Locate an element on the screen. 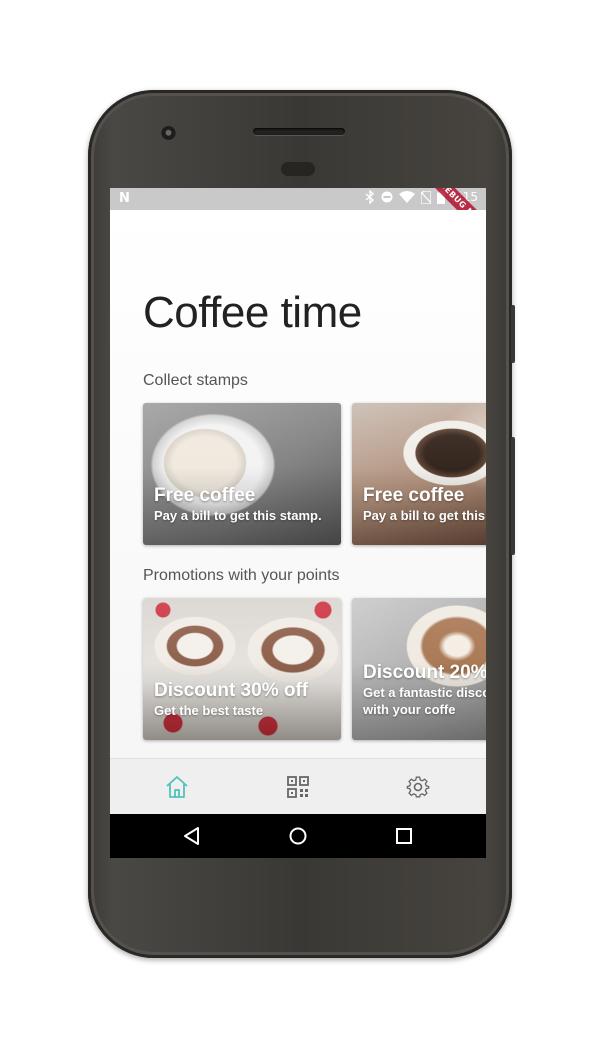  promotion-card: Discount 30% off Get the best taste is located at coordinates (242, 669).